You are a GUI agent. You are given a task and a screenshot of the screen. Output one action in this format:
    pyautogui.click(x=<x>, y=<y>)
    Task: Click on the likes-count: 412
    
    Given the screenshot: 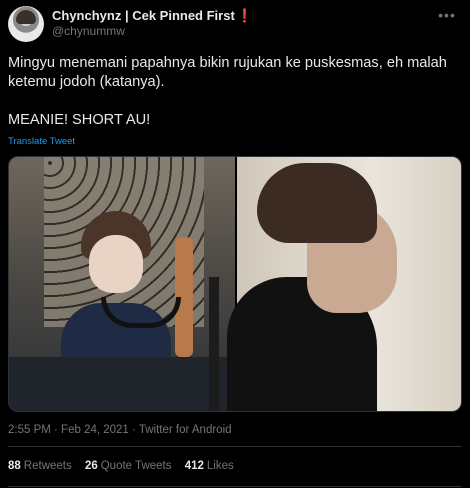 What is the action you would take?
    pyautogui.click(x=194, y=466)
    